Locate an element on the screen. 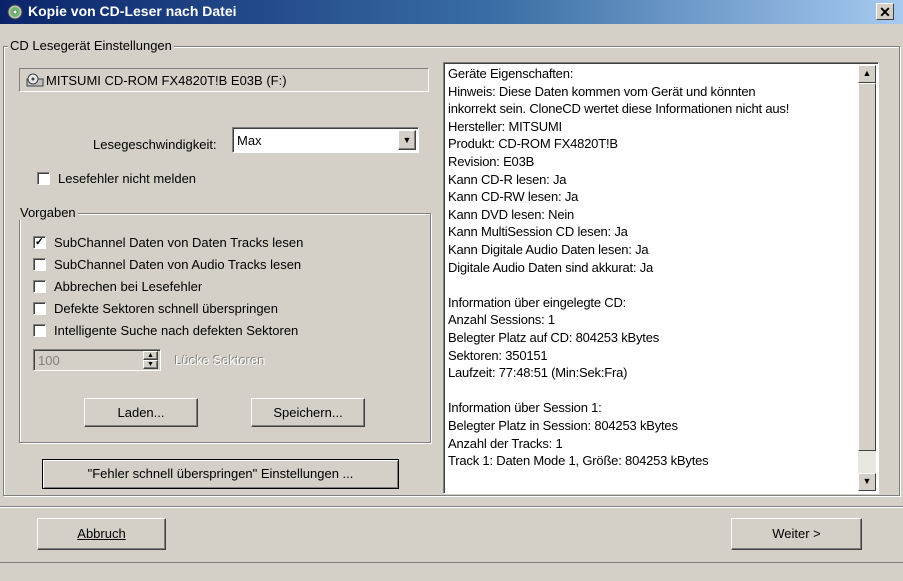  preset-checkbox: ✓ is located at coordinates (39, 242).